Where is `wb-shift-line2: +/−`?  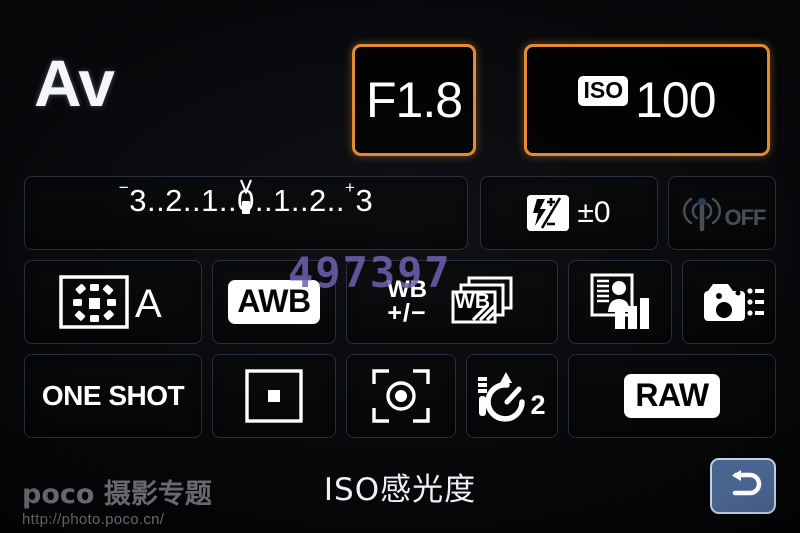 wb-shift-line2: +/− is located at coordinates (407, 312).